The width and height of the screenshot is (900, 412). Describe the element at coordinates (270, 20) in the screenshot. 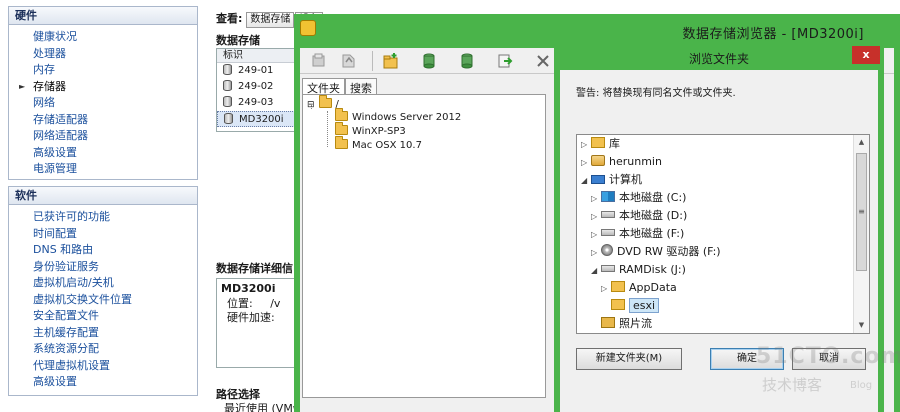

I see `view-datastores-button: 数据存储` at that location.